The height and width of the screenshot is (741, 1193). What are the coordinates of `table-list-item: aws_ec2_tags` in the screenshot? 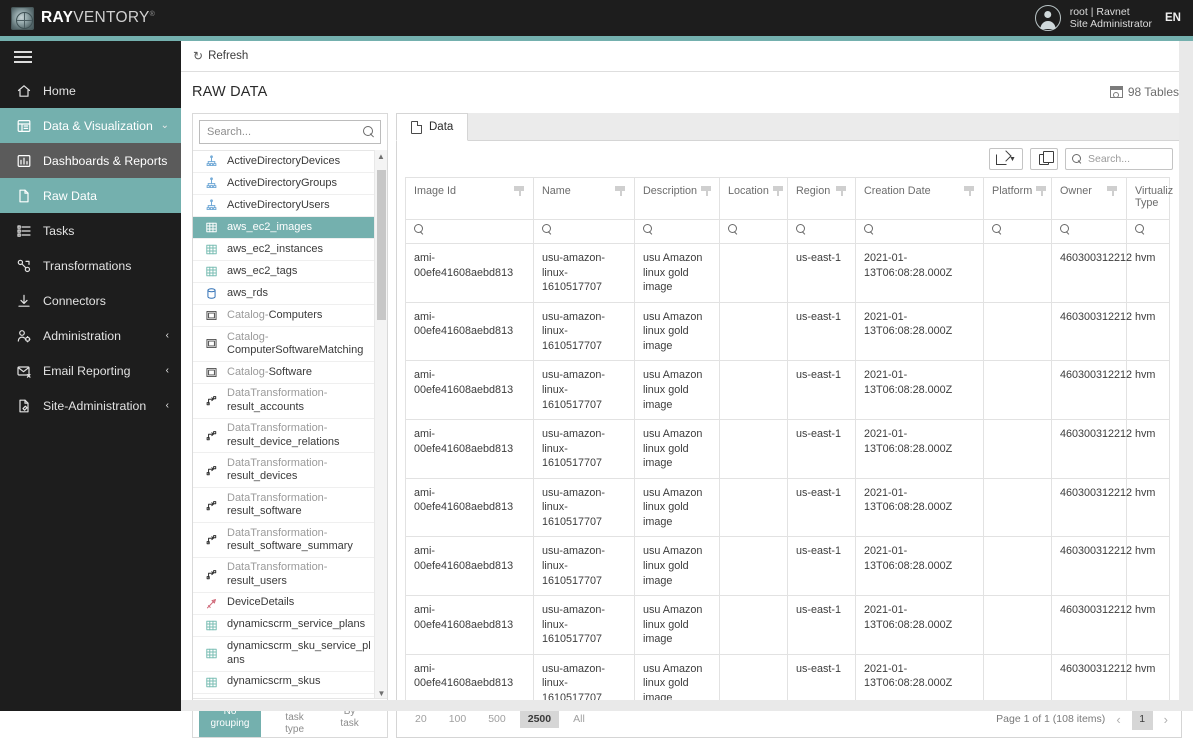 It's located at (290, 272).